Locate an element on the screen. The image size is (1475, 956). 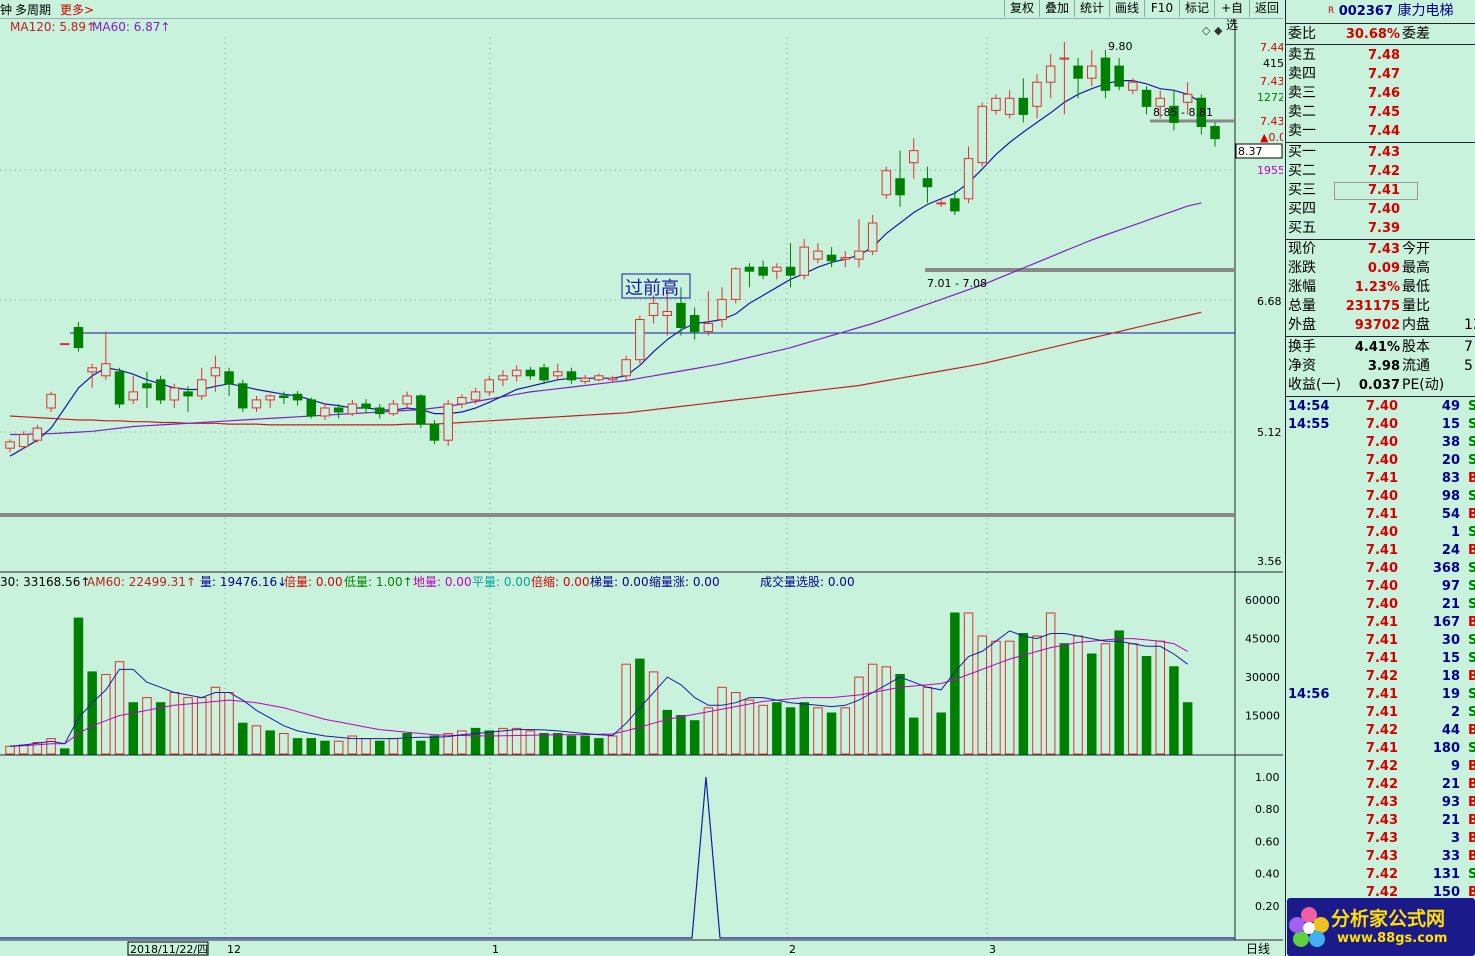
tick-volume: 9 is located at coordinates (1455, 766).